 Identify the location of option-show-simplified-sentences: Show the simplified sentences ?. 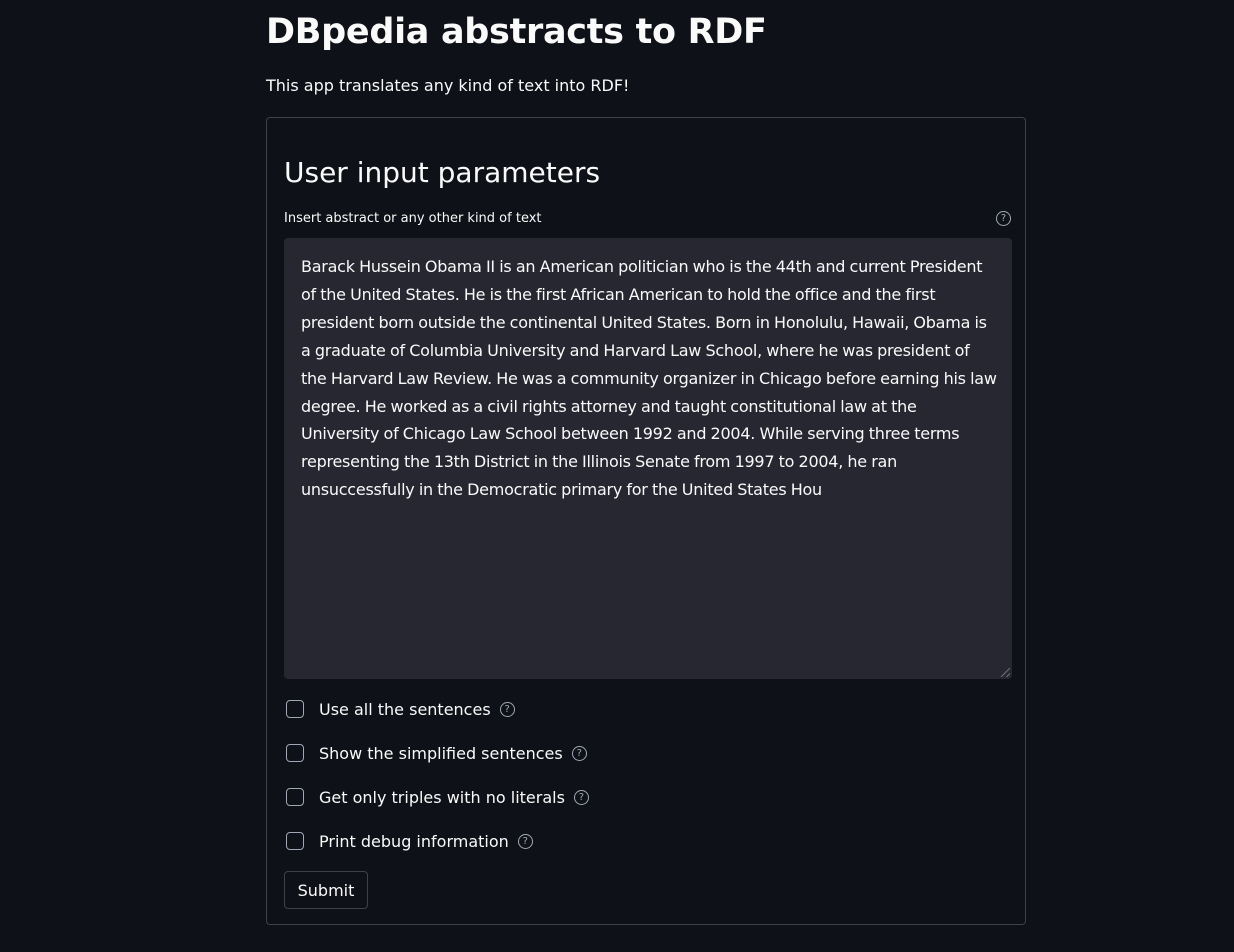
(436, 753).